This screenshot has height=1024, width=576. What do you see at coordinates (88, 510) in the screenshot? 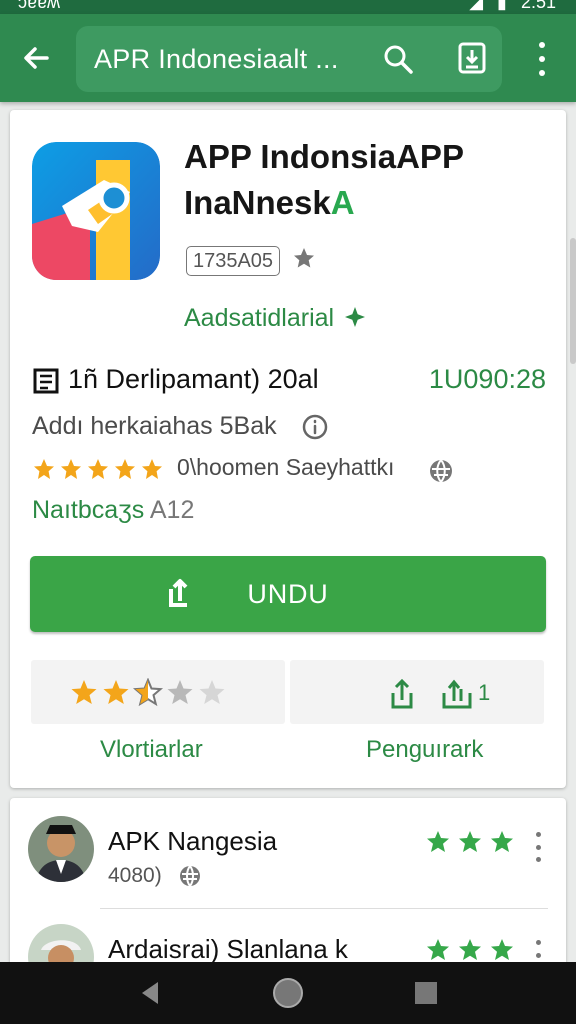
I see `category-name: Naıtbcaʒs` at bounding box center [88, 510].